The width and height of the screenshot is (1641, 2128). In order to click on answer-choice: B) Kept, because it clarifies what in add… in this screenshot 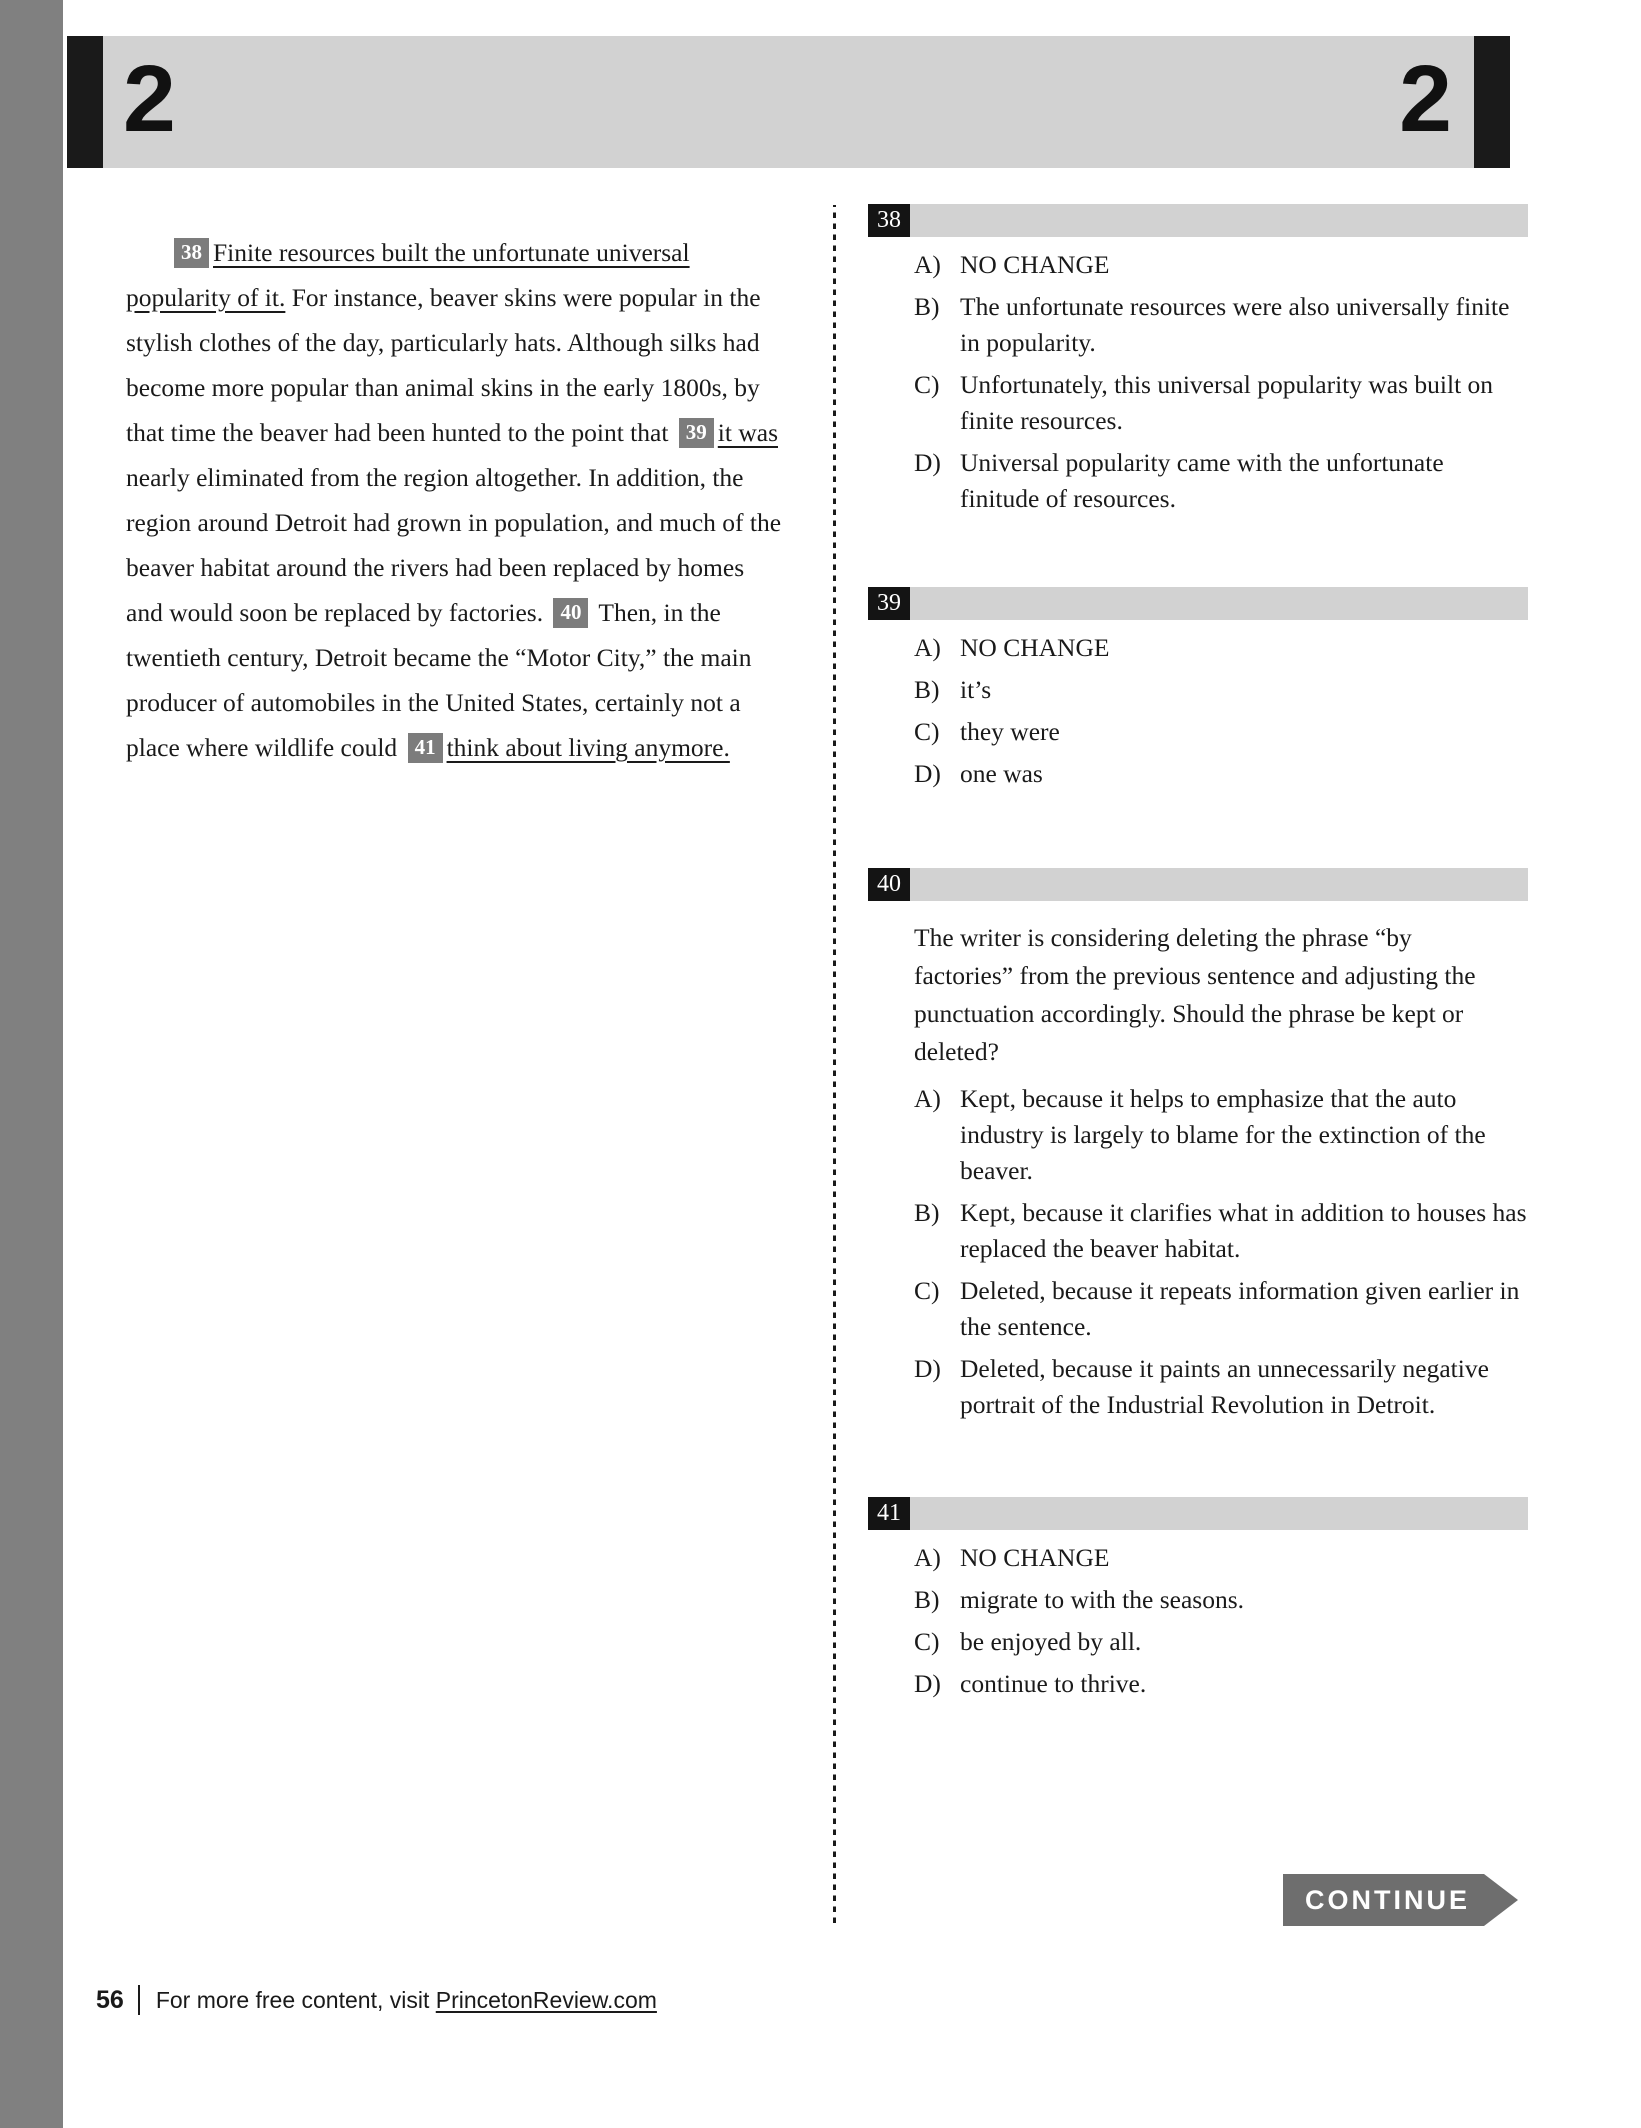, I will do `click(1198, 1231)`.